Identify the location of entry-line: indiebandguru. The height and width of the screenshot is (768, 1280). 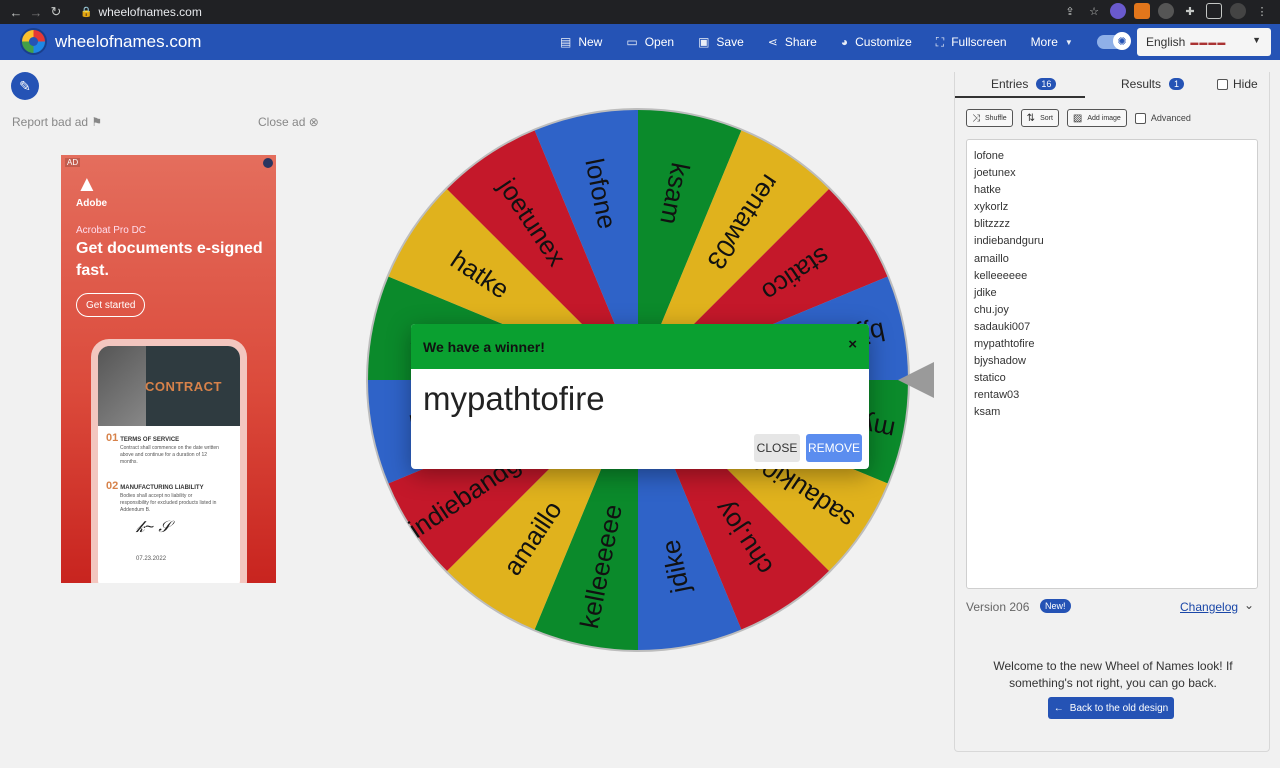
(1009, 241).